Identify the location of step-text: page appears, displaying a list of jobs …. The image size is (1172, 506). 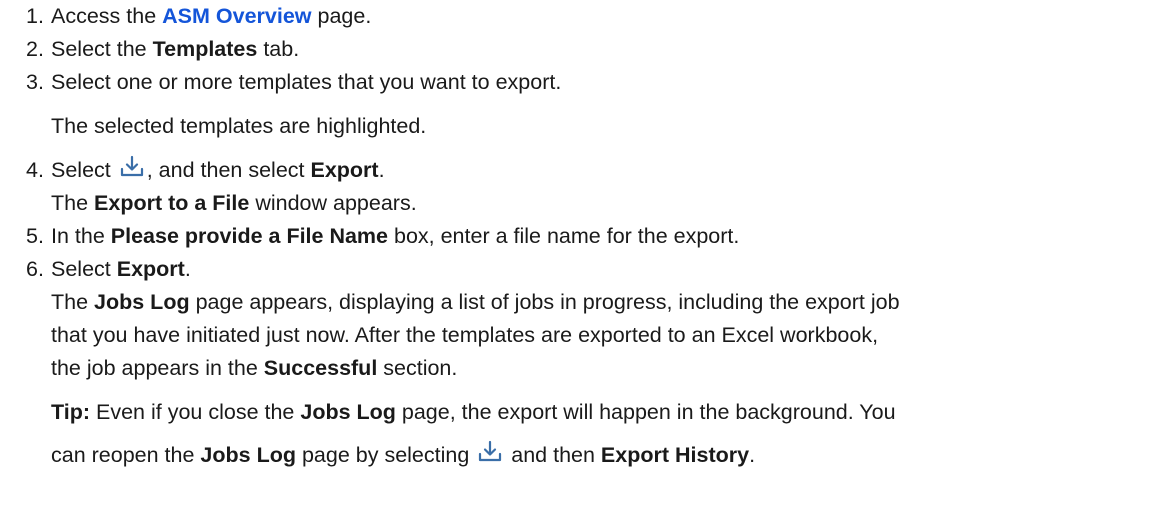
(544, 302).